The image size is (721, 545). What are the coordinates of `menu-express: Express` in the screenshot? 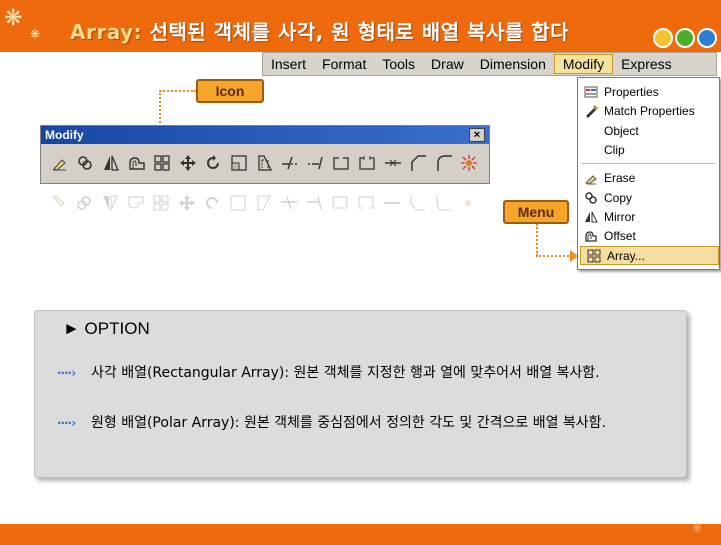 It's located at (646, 64).